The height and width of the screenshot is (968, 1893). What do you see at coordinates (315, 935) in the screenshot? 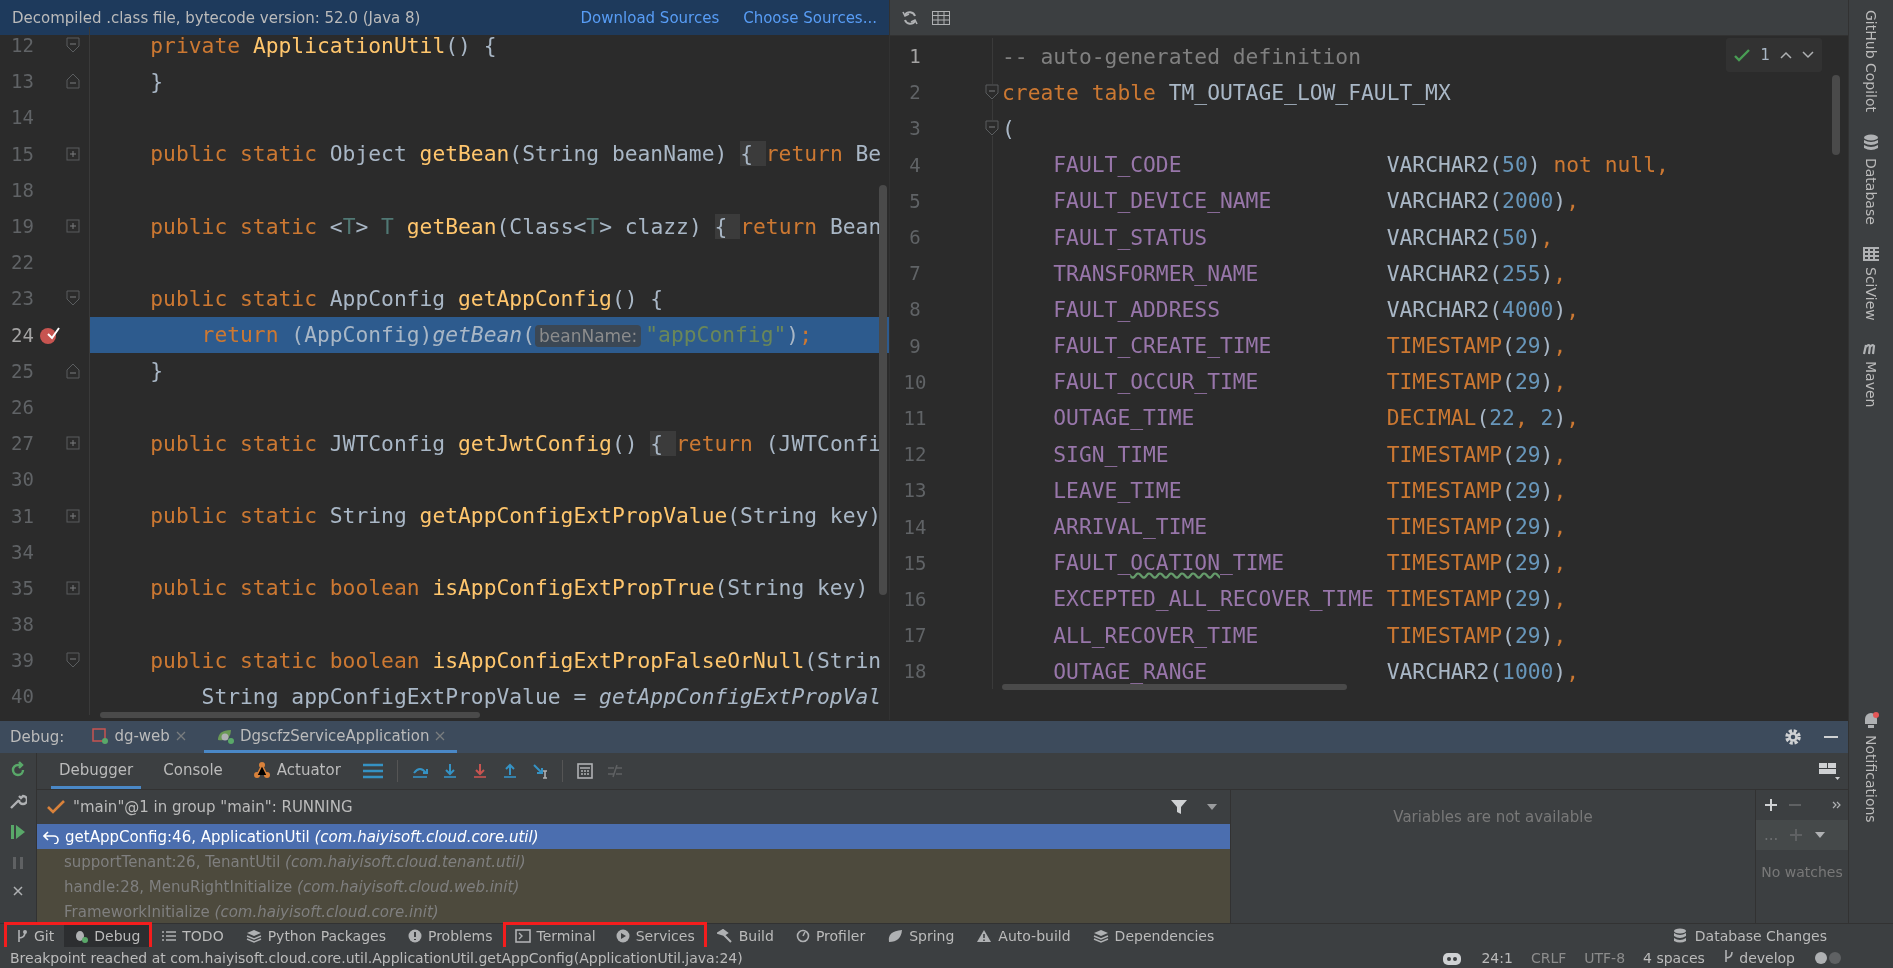
I see `tool-window-button: Python Packages` at bounding box center [315, 935].